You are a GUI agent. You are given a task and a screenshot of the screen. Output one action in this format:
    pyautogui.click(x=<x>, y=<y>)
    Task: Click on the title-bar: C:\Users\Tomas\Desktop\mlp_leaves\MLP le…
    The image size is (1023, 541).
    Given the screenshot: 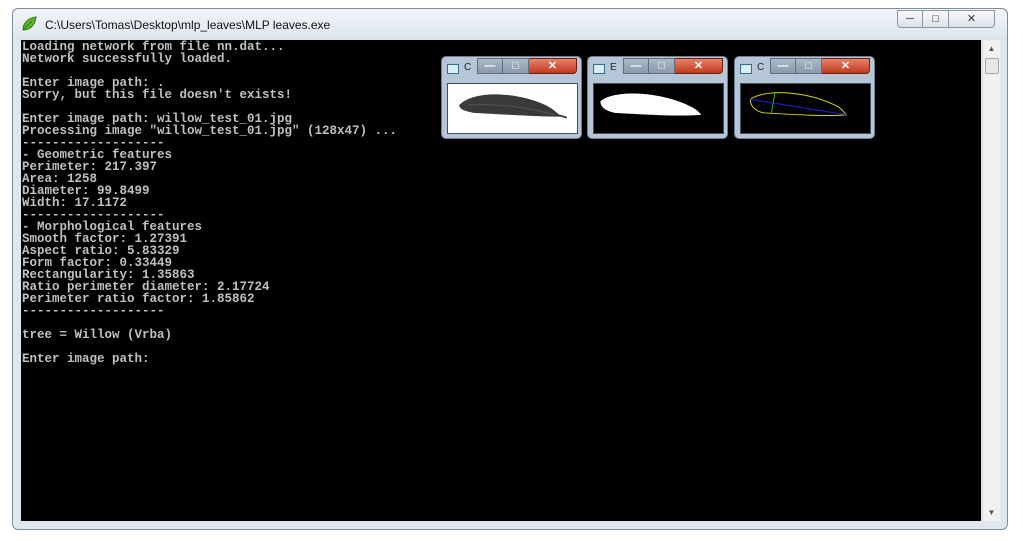 What is the action you would take?
    pyautogui.click(x=510, y=24)
    